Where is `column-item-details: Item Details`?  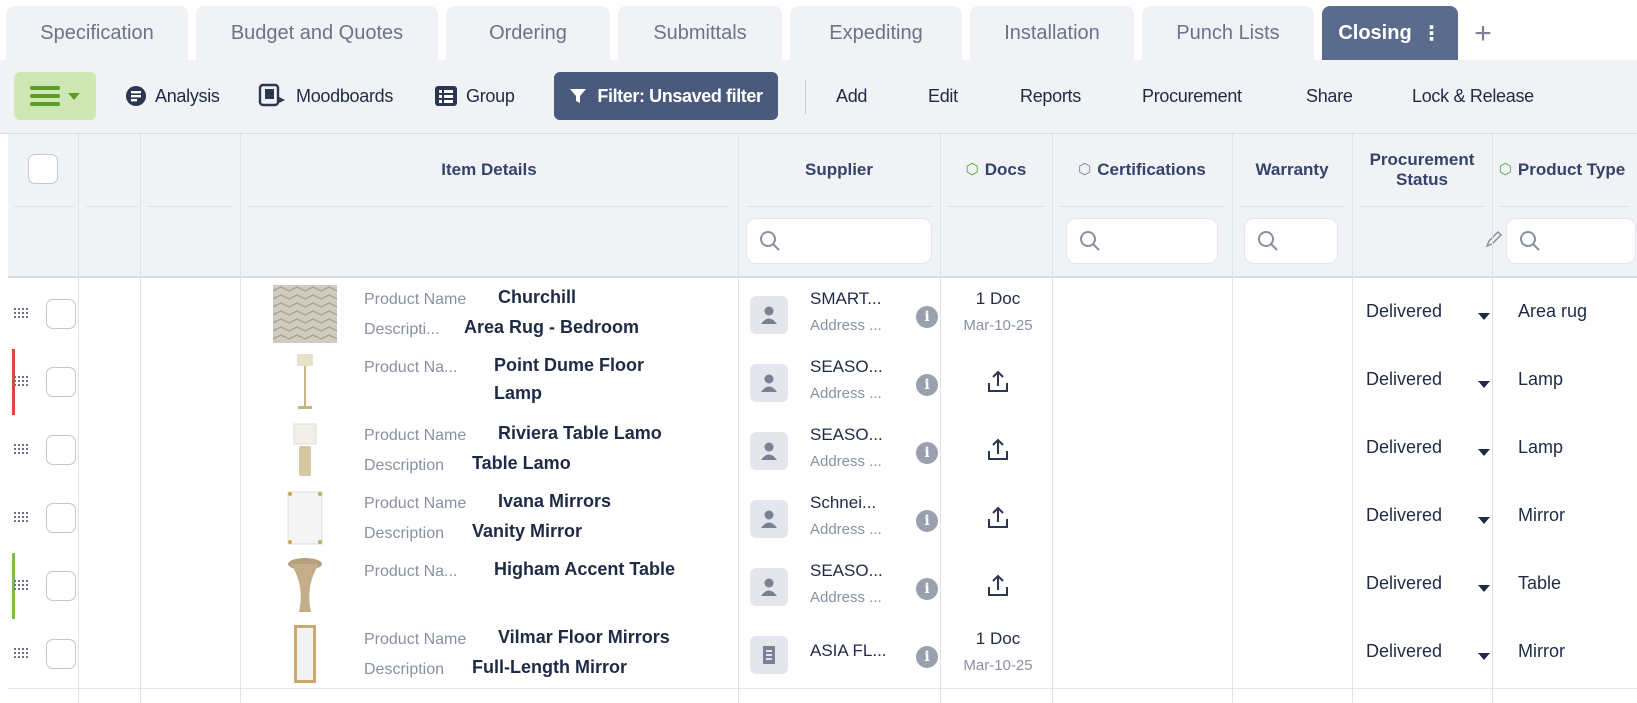
column-item-details: Item Details is located at coordinates (489, 170).